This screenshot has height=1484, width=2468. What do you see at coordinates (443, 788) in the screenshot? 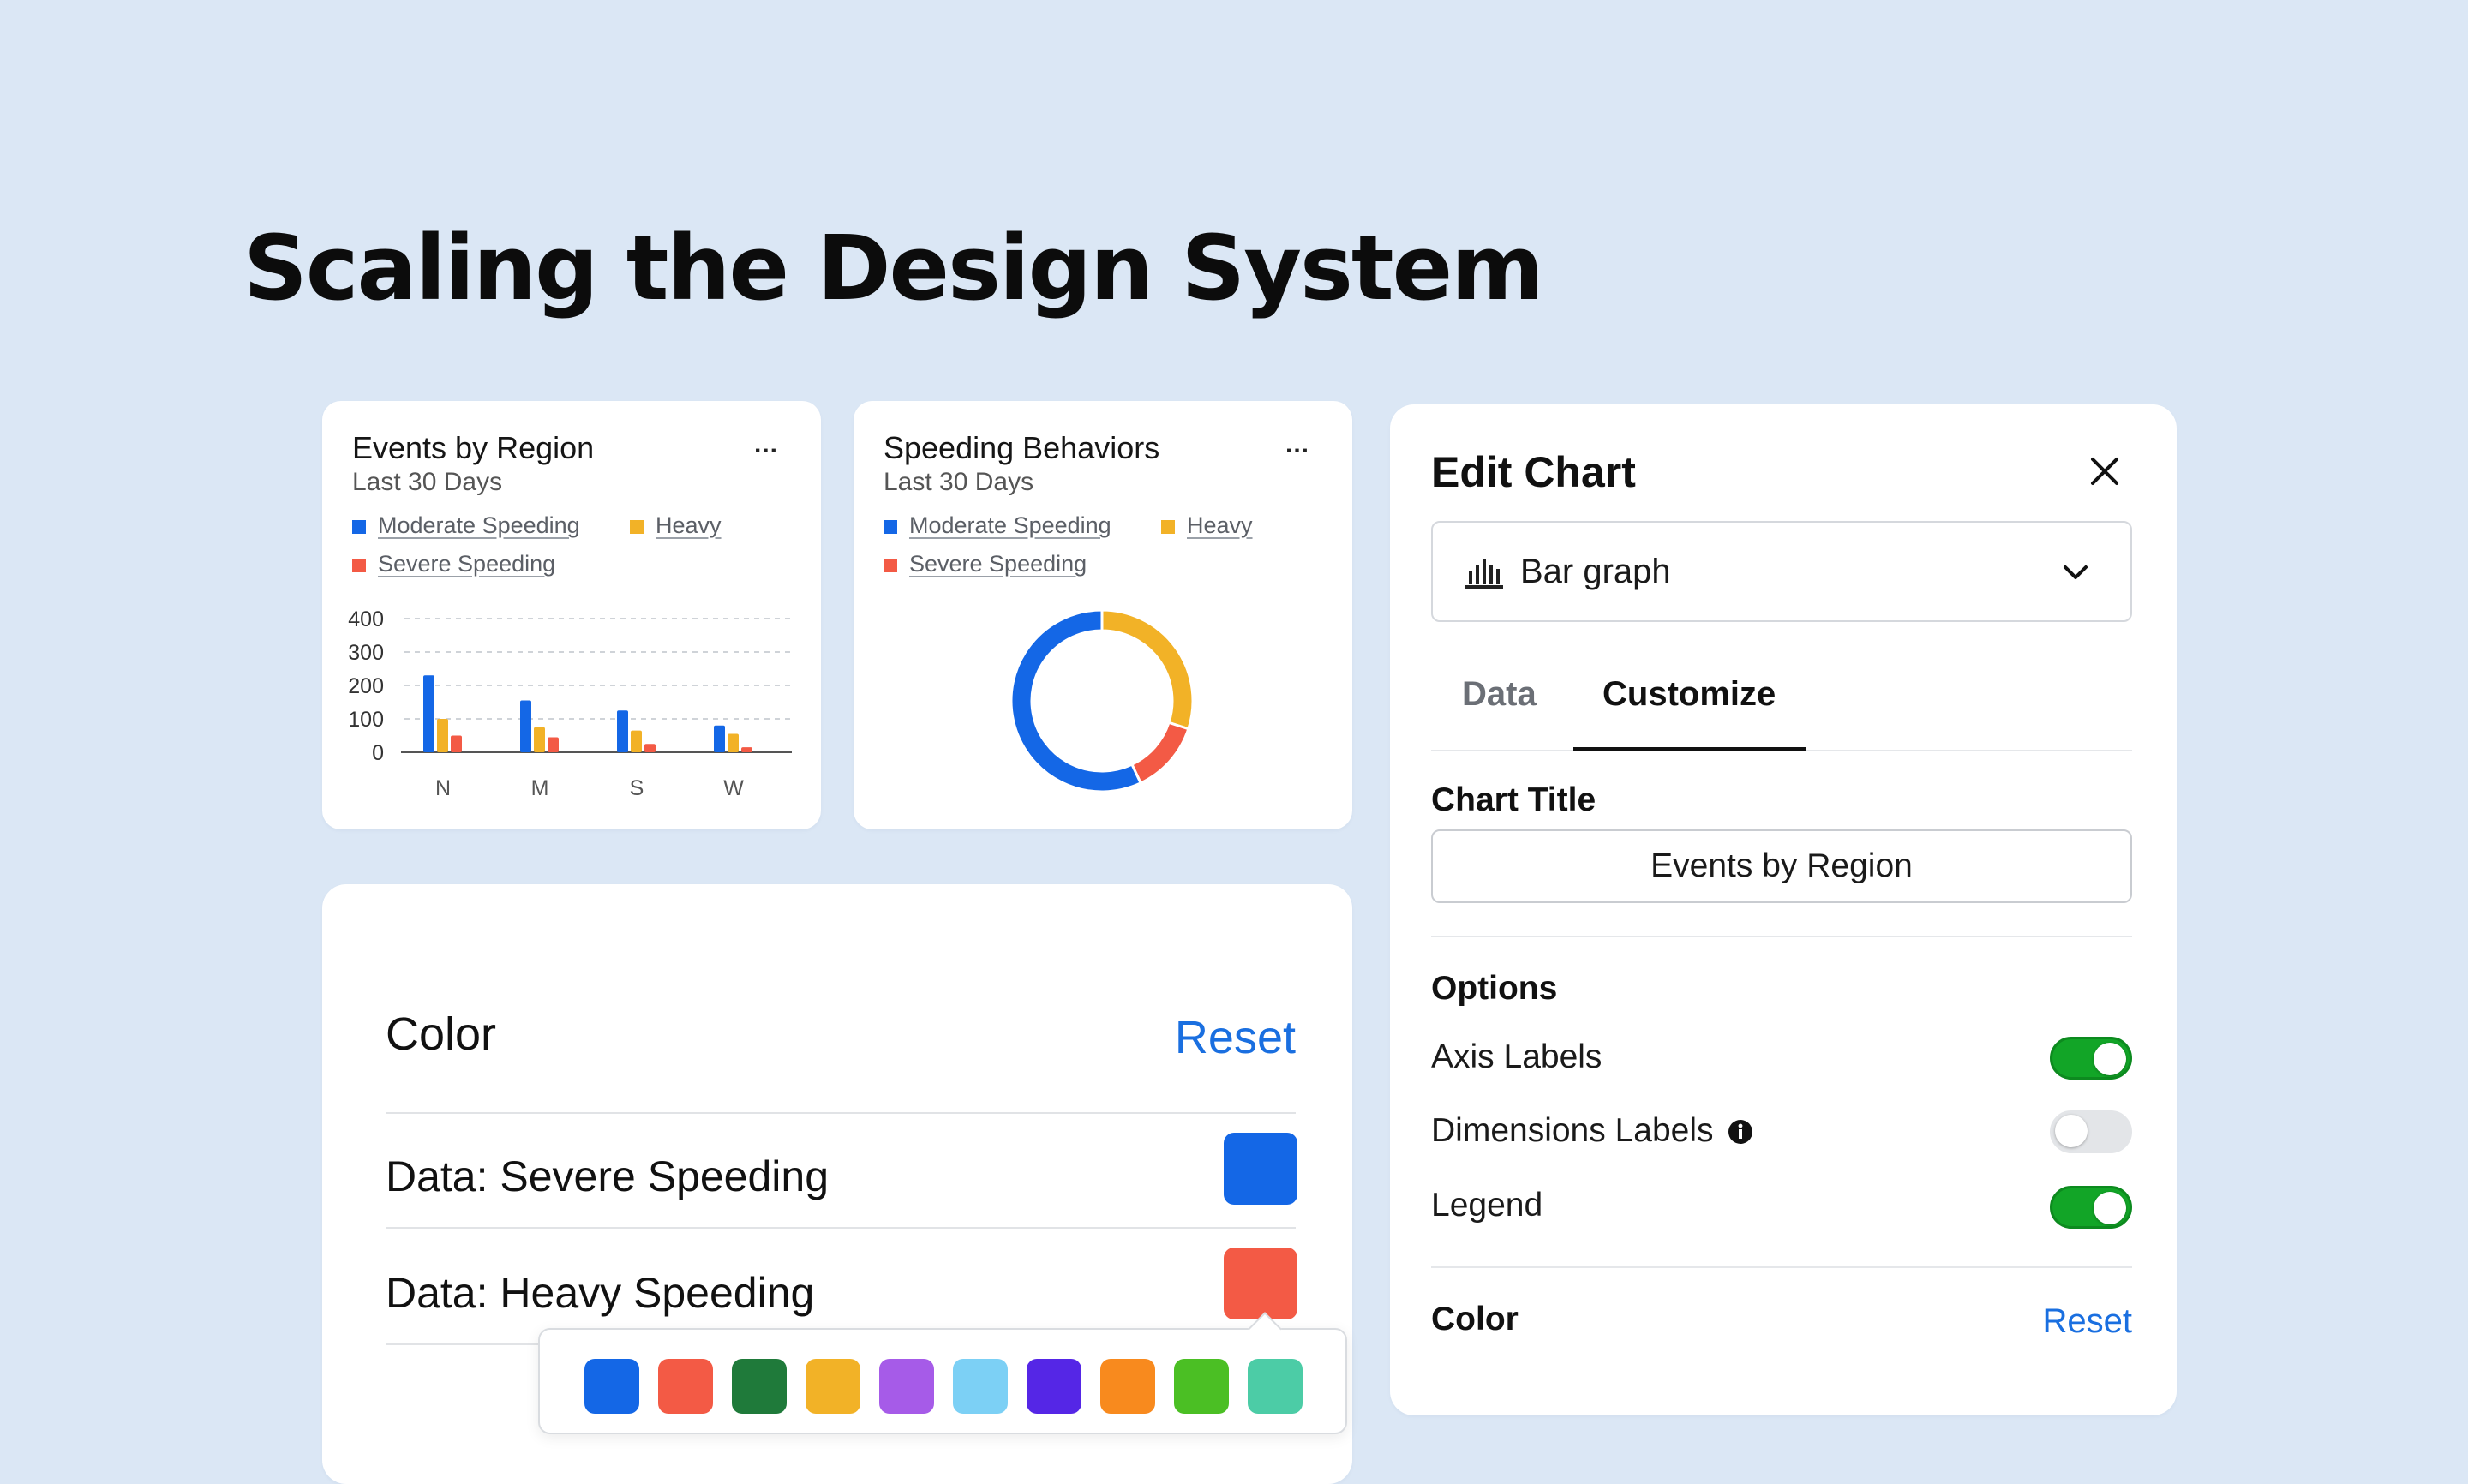
I see `x-tick-label: N` at bounding box center [443, 788].